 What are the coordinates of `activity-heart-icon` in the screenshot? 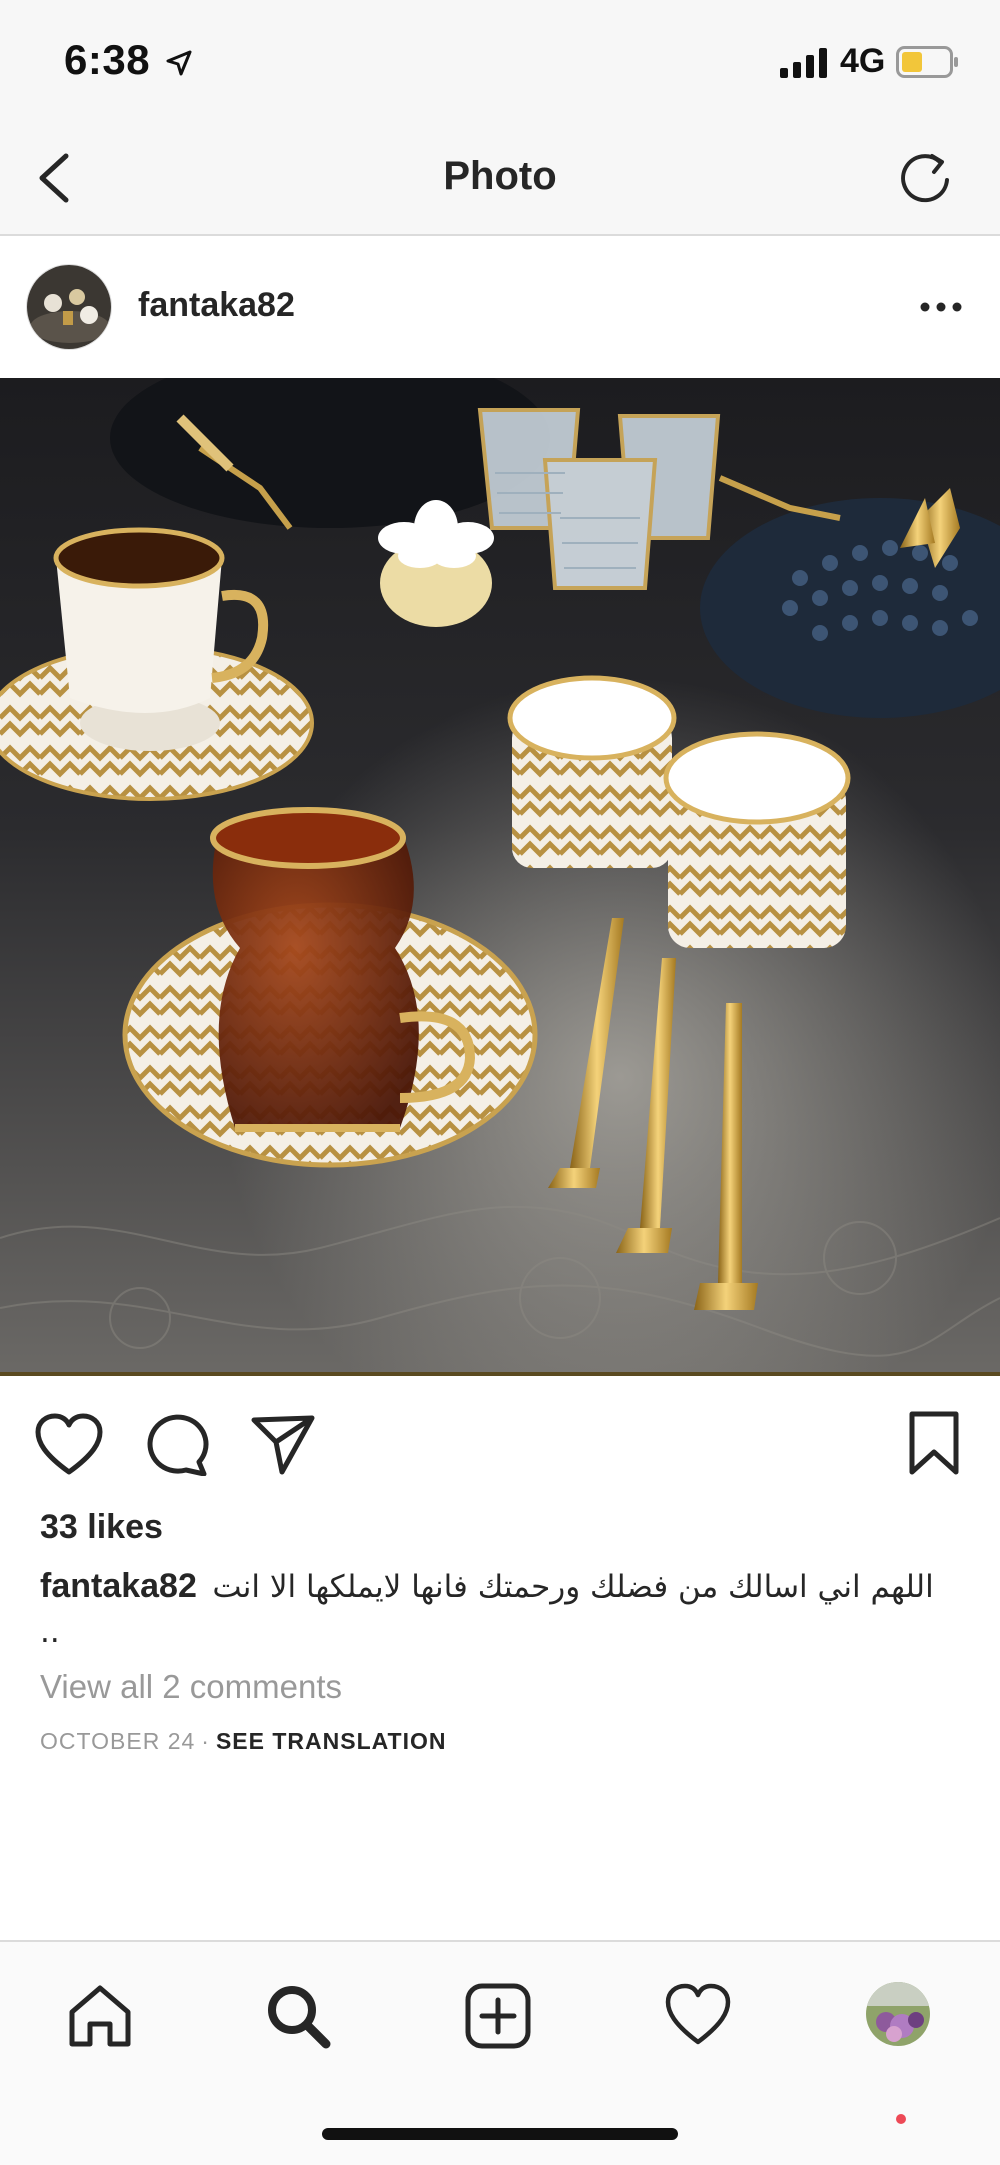 It's located at (698, 2016).